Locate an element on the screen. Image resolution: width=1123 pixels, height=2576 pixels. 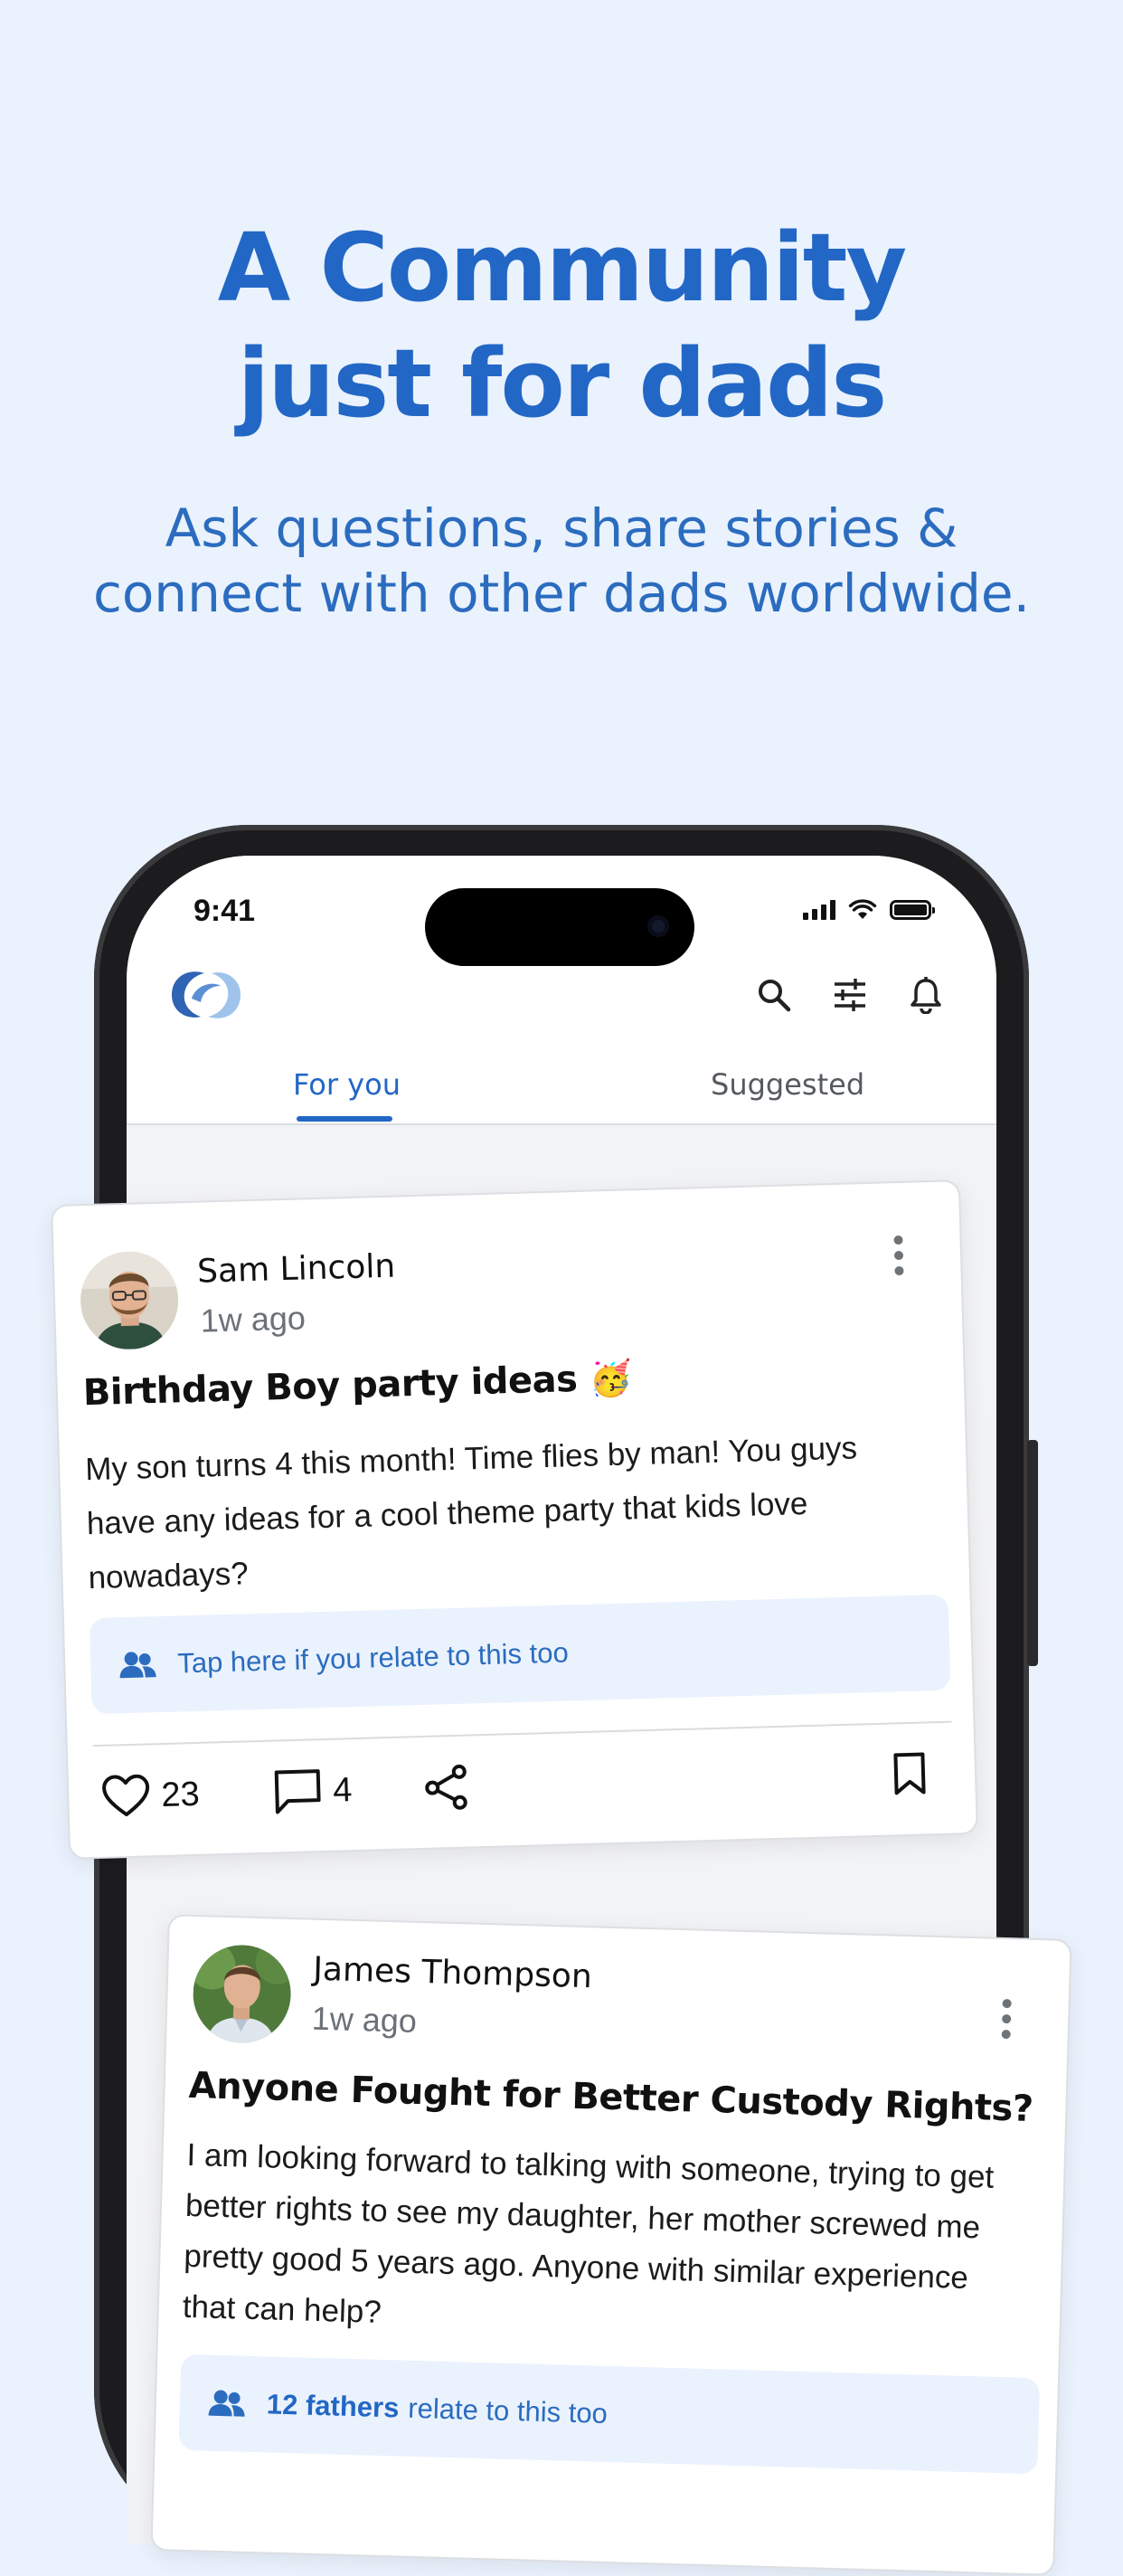
bookmark-icon is located at coordinates (909, 1773).